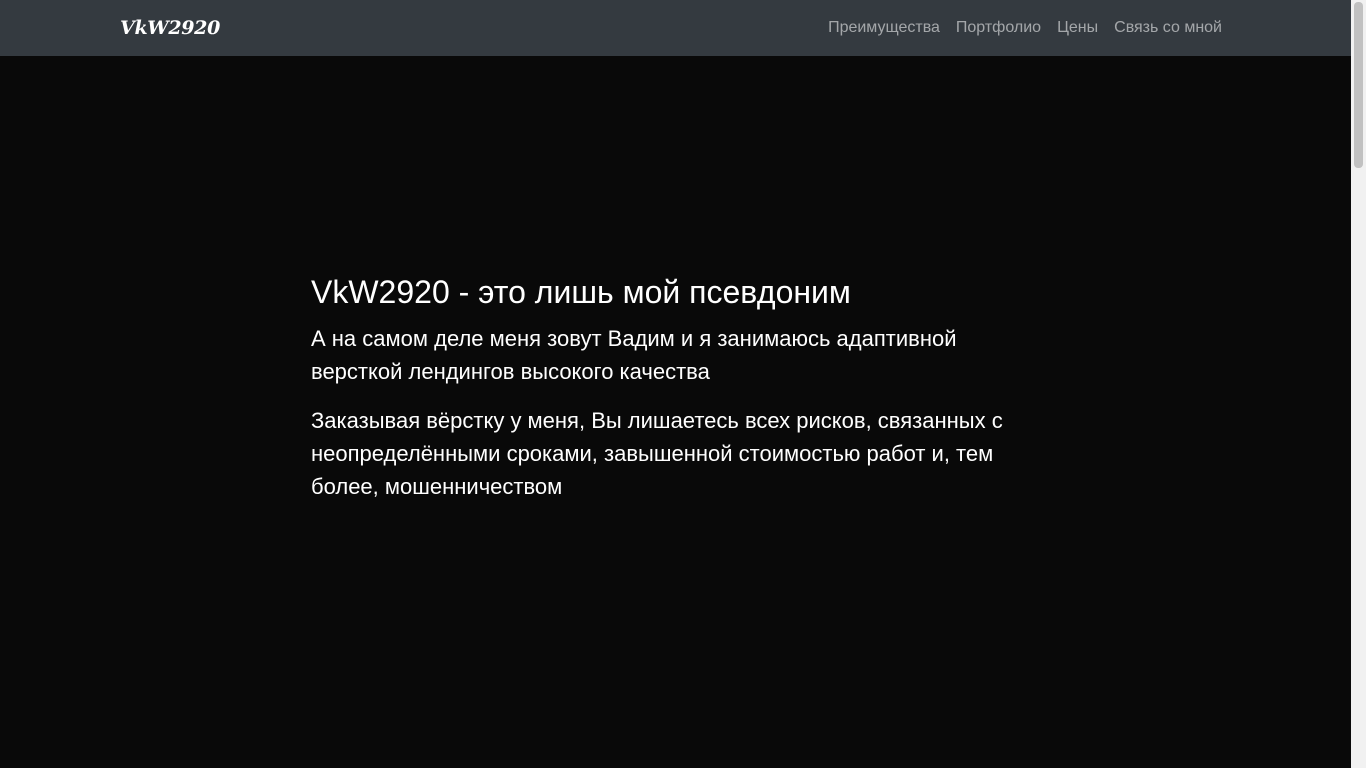 The width and height of the screenshot is (1366, 768). Describe the element at coordinates (1358, 85) in the screenshot. I see `scrollbar-thumb` at that location.